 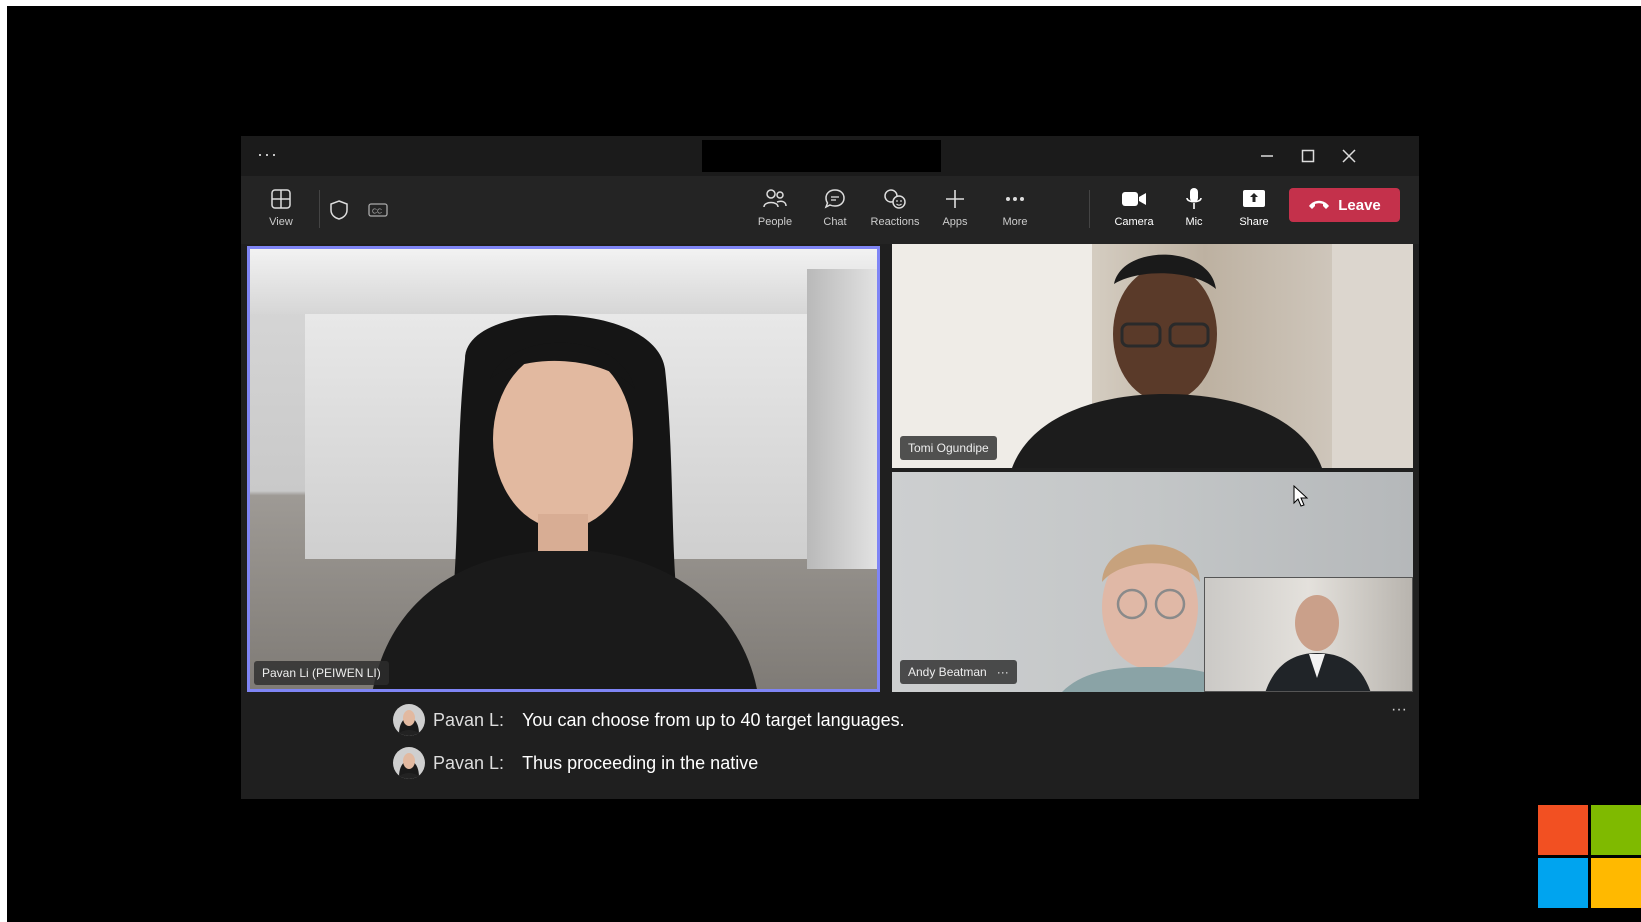 I want to click on video-tile-tomi: Tomi Ogundipe, so click(x=1152, y=356).